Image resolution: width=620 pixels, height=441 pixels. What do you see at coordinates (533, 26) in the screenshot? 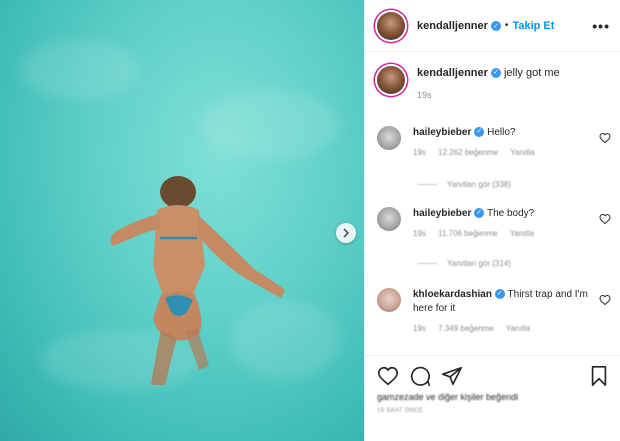
I see `follow-button: Takip Et` at bounding box center [533, 26].